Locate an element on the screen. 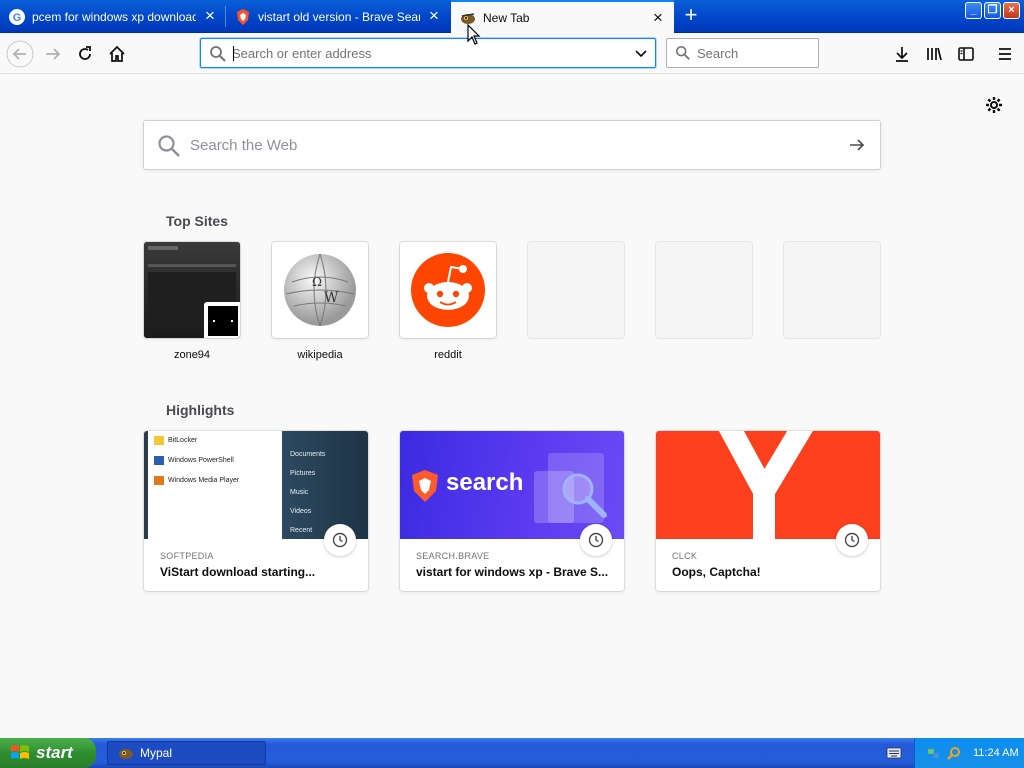 The height and width of the screenshot is (768, 1024). home-icon is located at coordinates (117, 53).